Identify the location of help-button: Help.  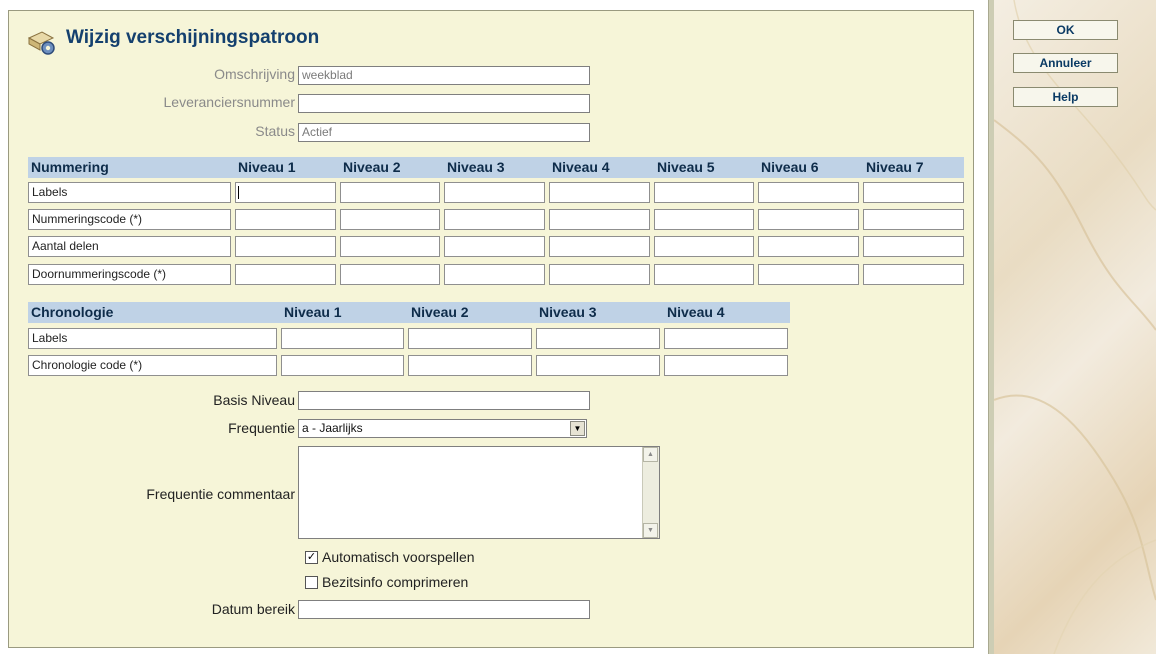
(1065, 97).